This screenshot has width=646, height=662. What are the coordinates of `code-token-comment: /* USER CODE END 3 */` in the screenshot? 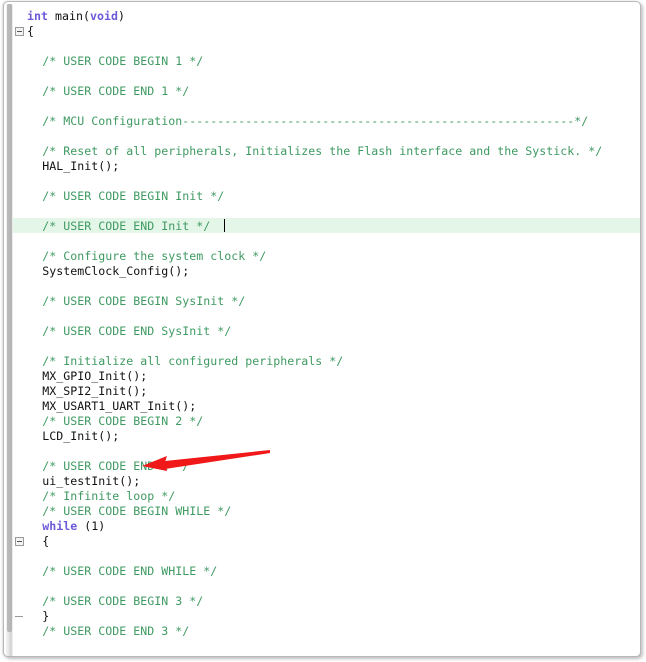 It's located at (116, 631).